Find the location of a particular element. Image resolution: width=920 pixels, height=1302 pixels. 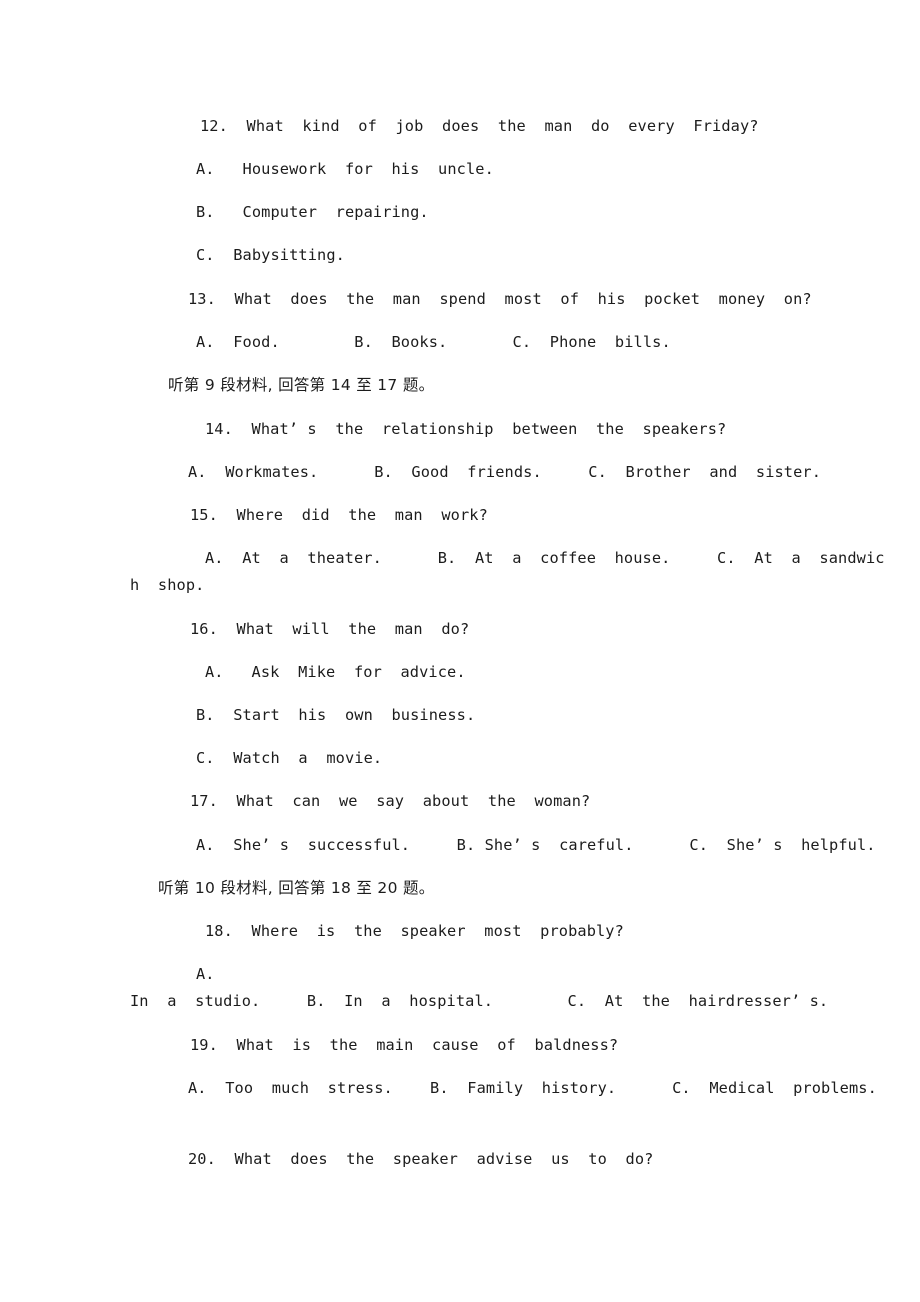

q12-opt-c: C. Babysitting. is located at coordinates (270, 255).